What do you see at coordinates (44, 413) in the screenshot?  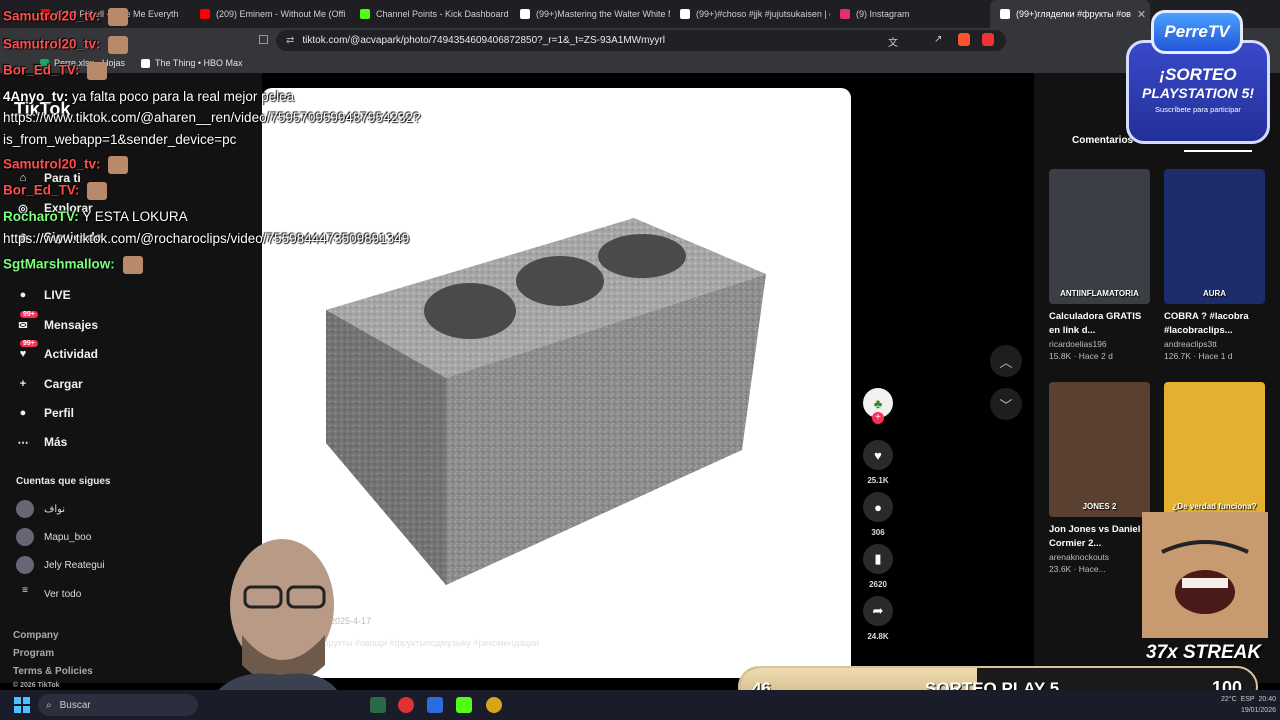 I see `sidebar-item-perfil: ● Perfil` at bounding box center [44, 413].